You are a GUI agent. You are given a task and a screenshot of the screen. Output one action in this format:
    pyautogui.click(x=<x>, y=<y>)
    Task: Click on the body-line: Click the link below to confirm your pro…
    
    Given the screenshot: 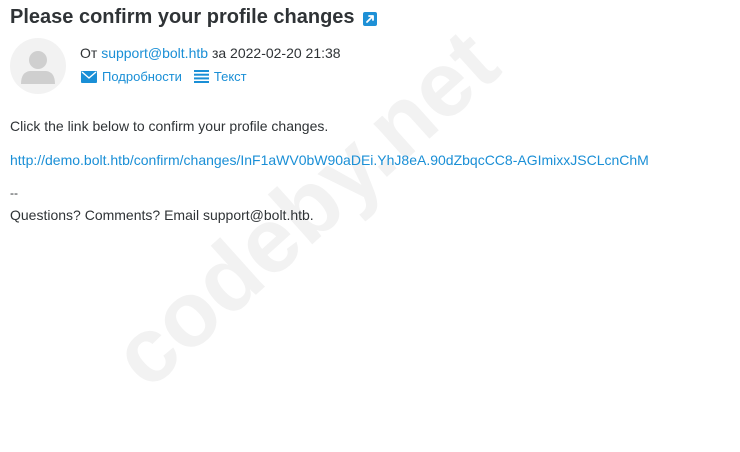 What is the action you would take?
    pyautogui.click(x=169, y=126)
    